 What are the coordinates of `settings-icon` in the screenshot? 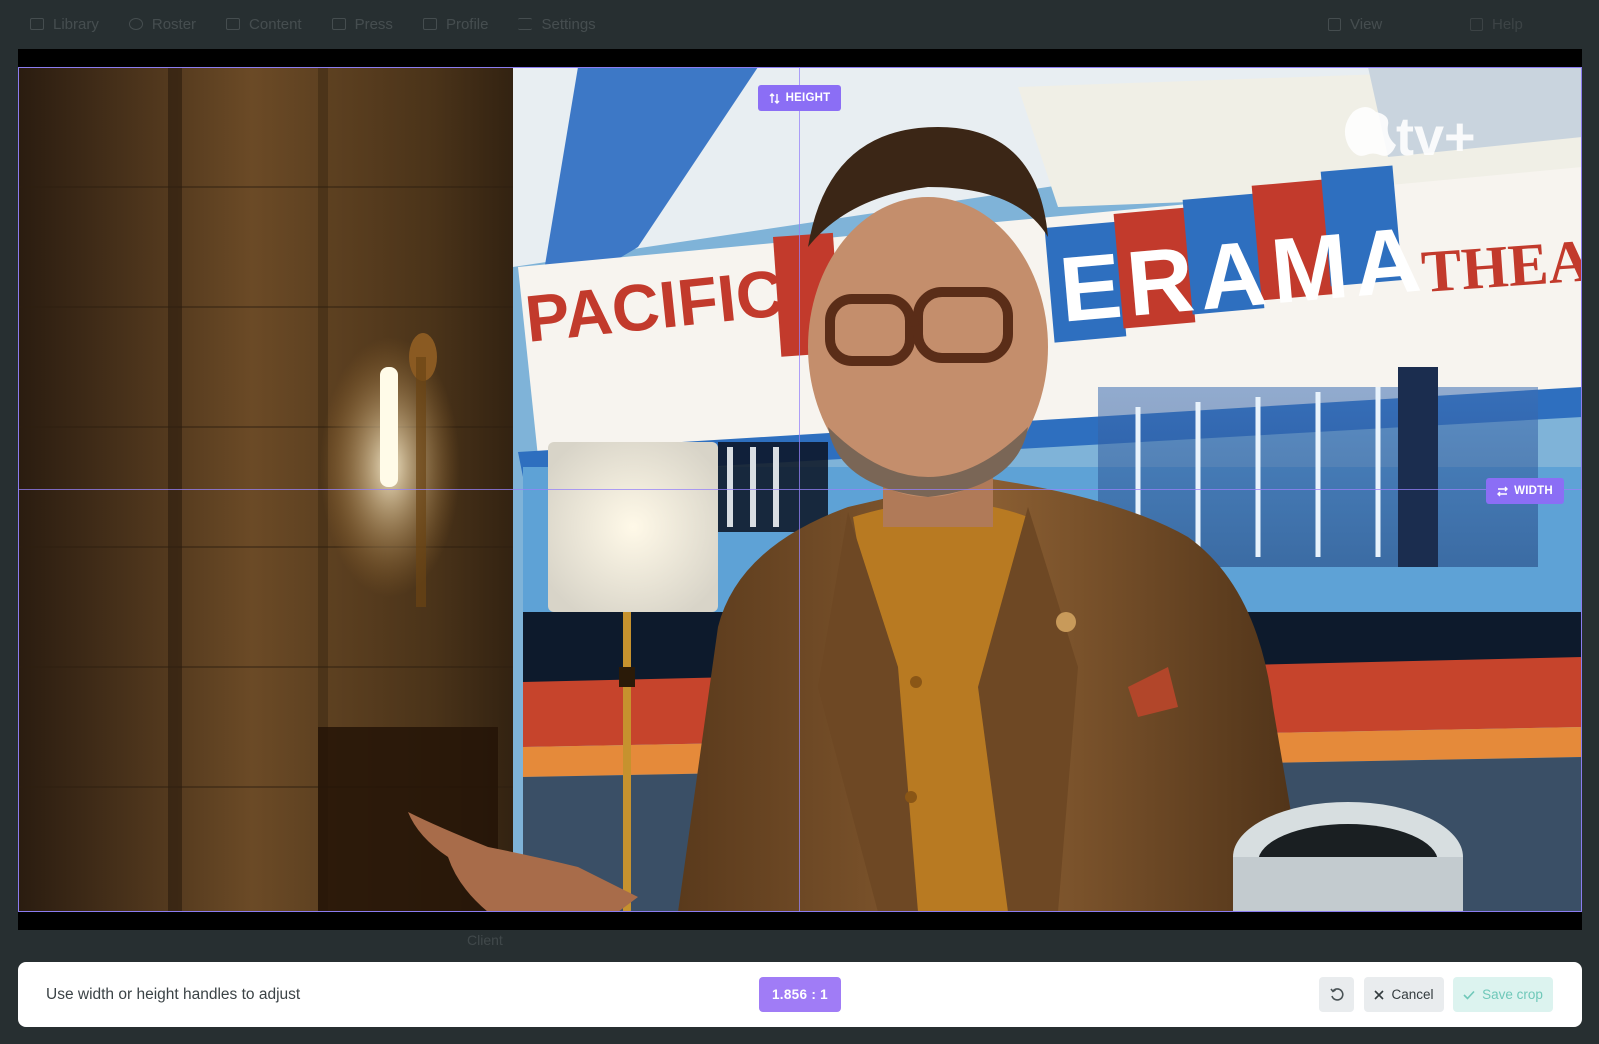 It's located at (525, 24).